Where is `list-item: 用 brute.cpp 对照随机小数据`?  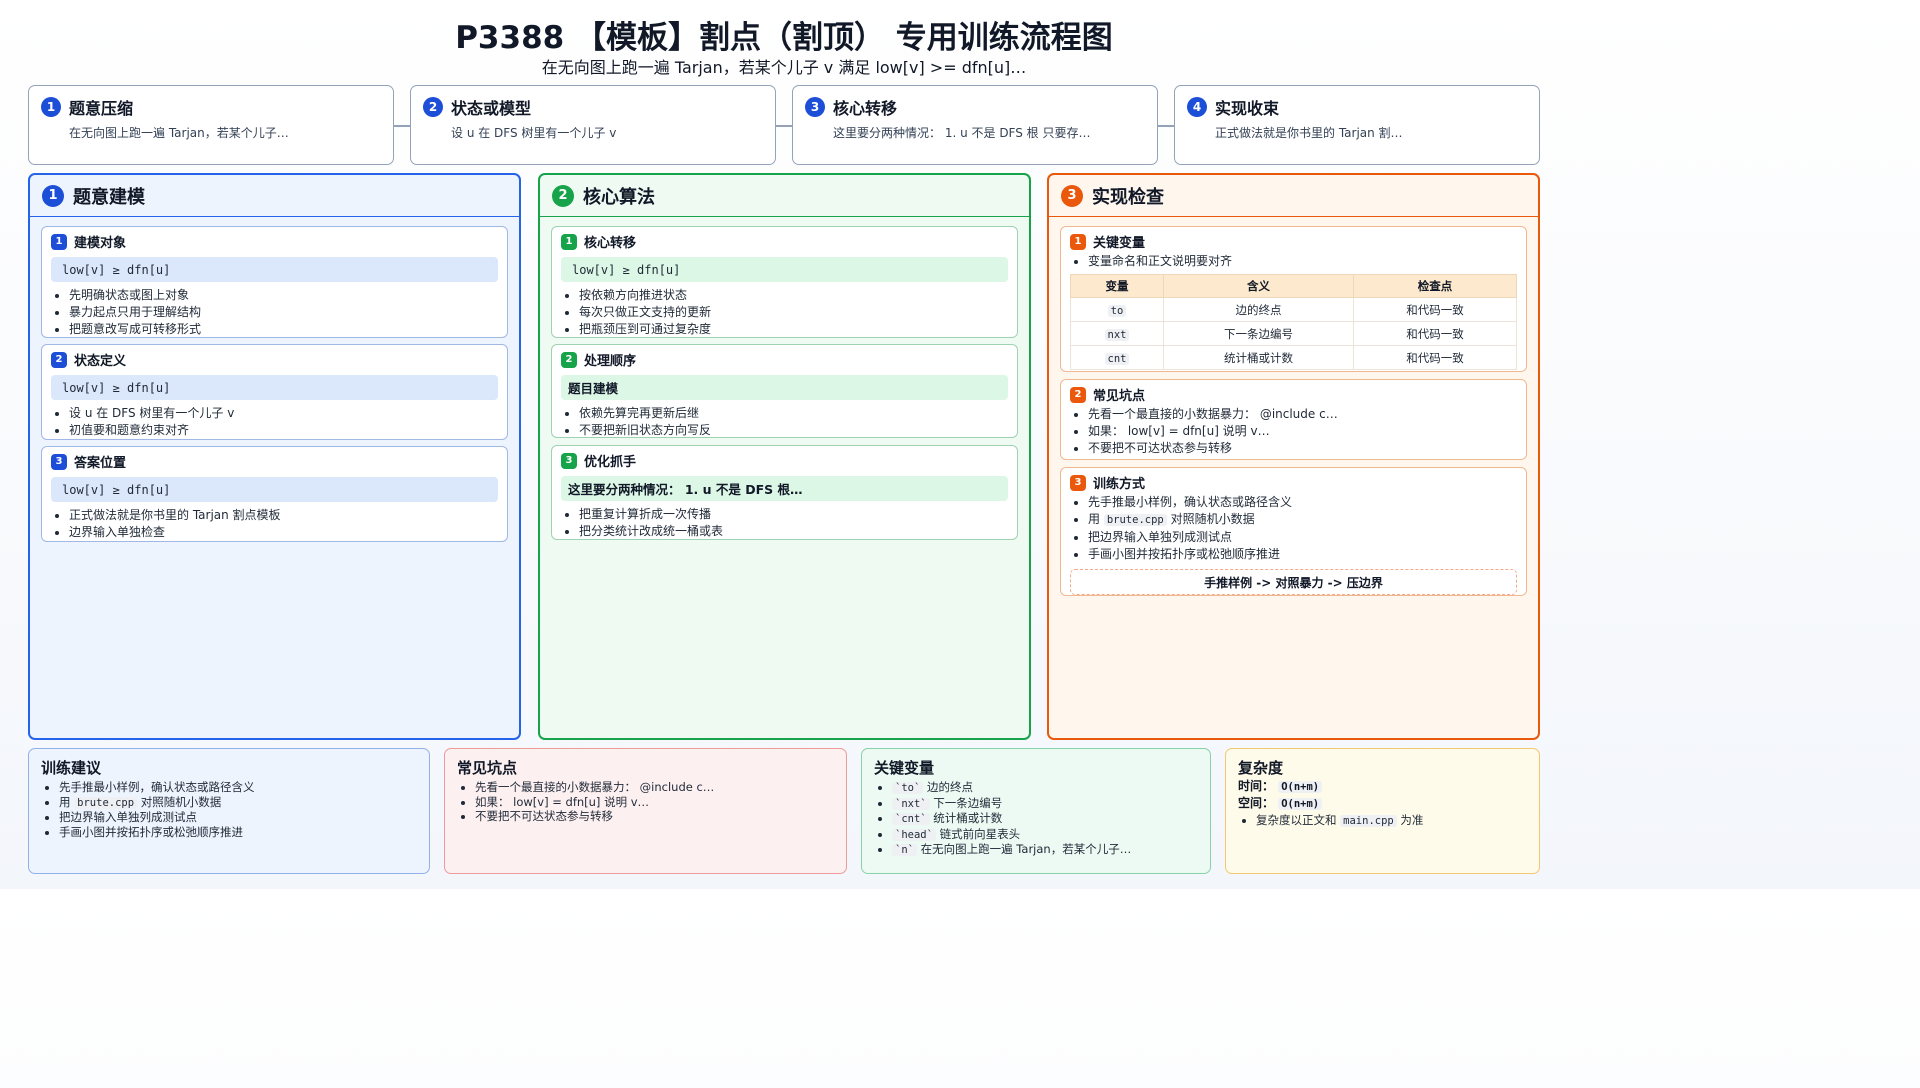 list-item: 用 brute.cpp 对照随机小数据 is located at coordinates (1302, 520).